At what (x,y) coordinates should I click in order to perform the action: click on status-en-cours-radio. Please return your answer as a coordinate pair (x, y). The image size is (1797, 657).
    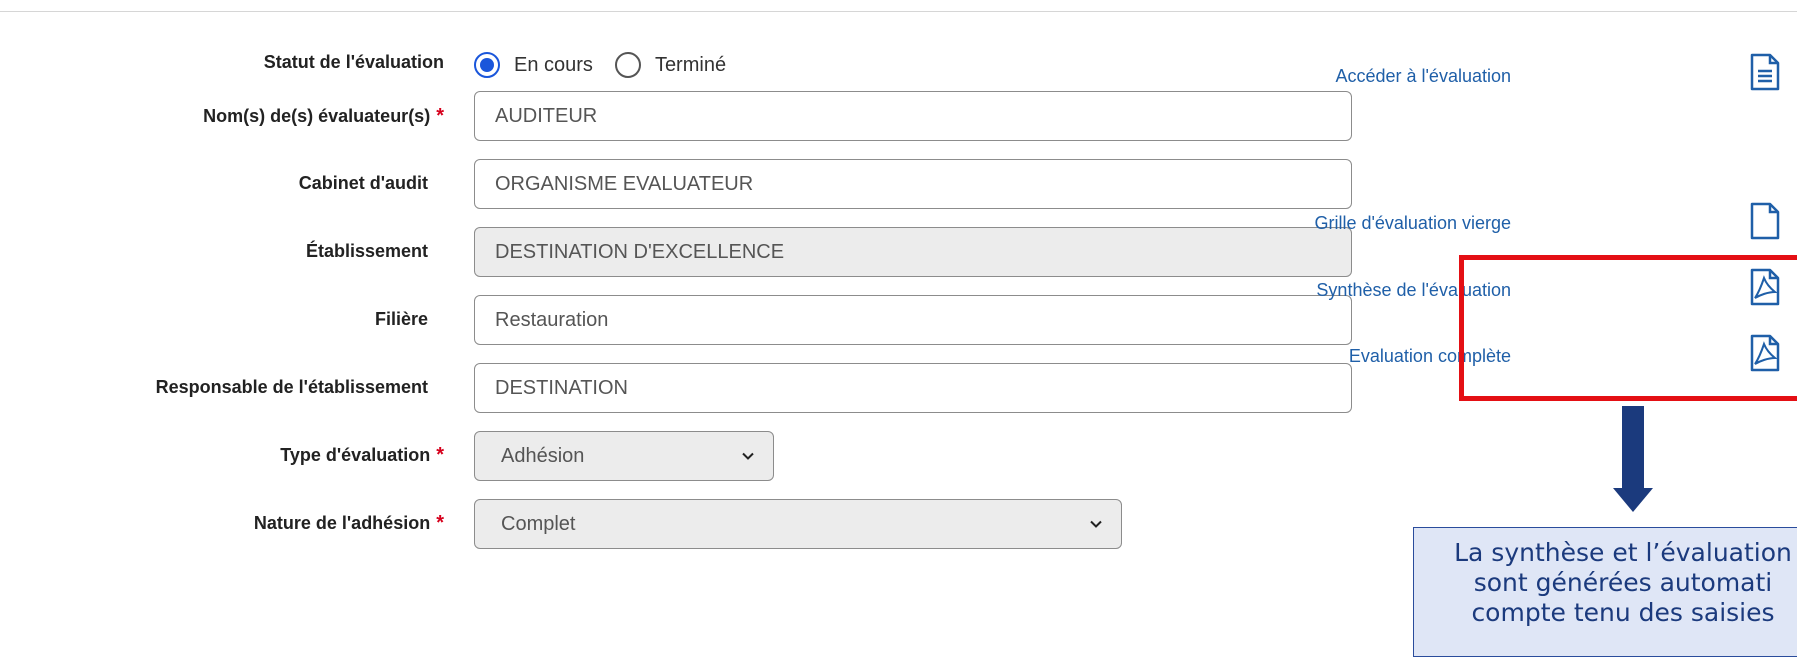
    Looking at the image, I should click on (487, 65).